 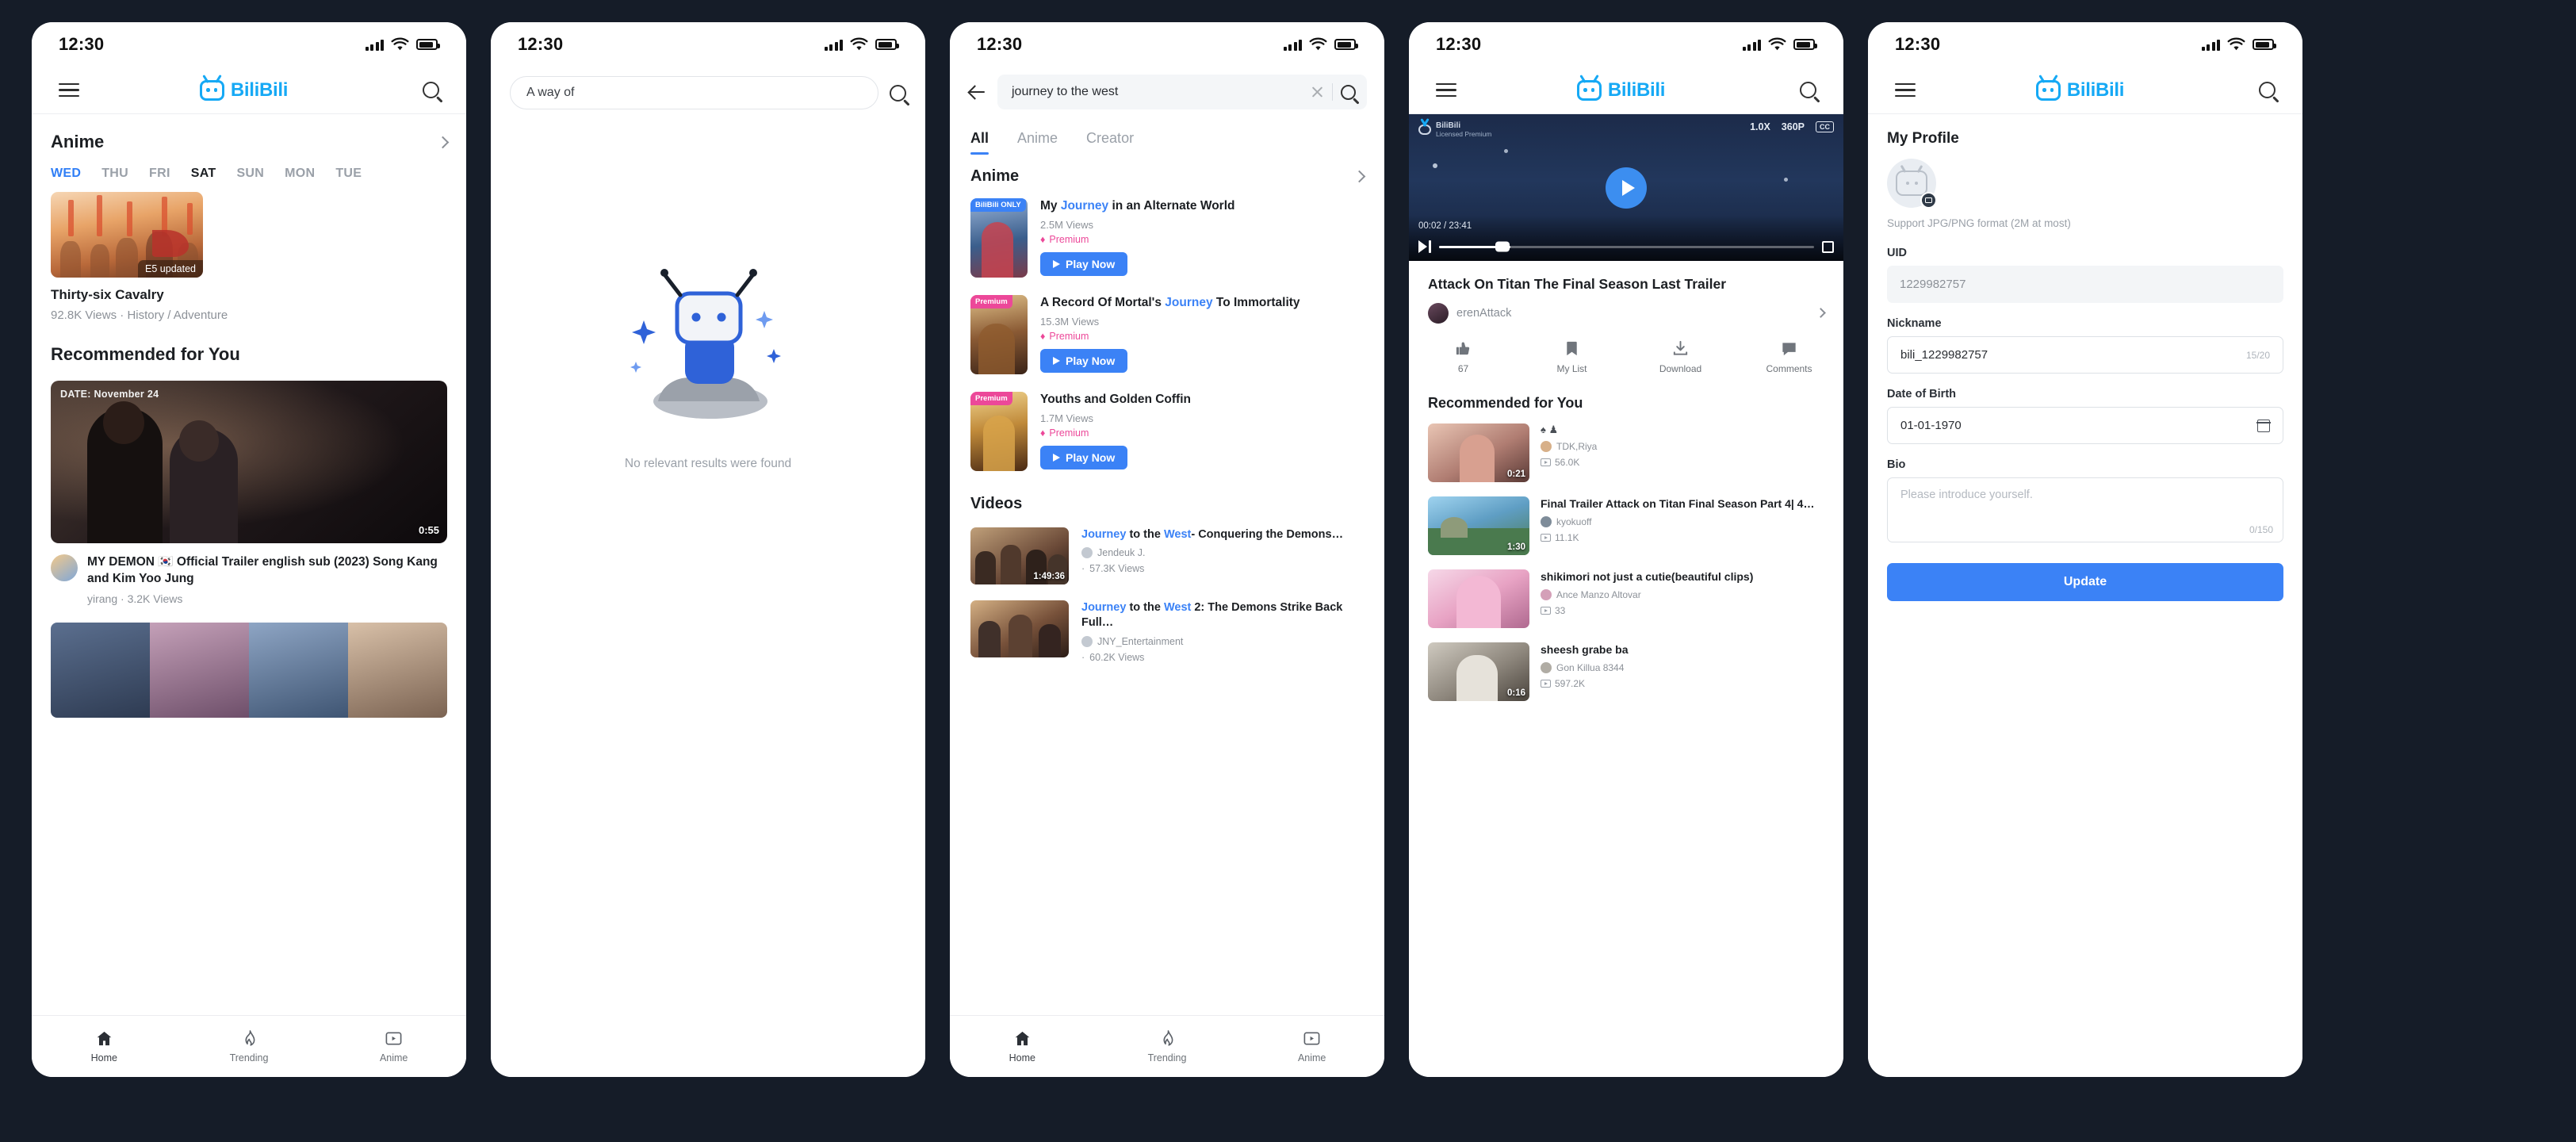 What do you see at coordinates (1912, 184) in the screenshot?
I see `avatar-upload` at bounding box center [1912, 184].